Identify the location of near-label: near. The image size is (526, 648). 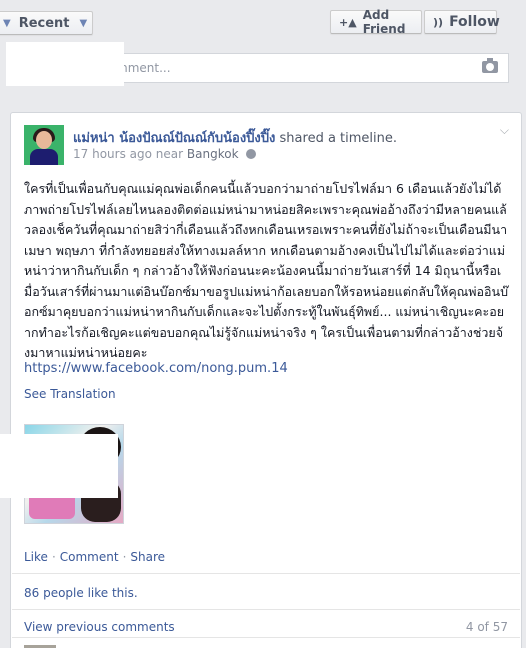
(169, 154).